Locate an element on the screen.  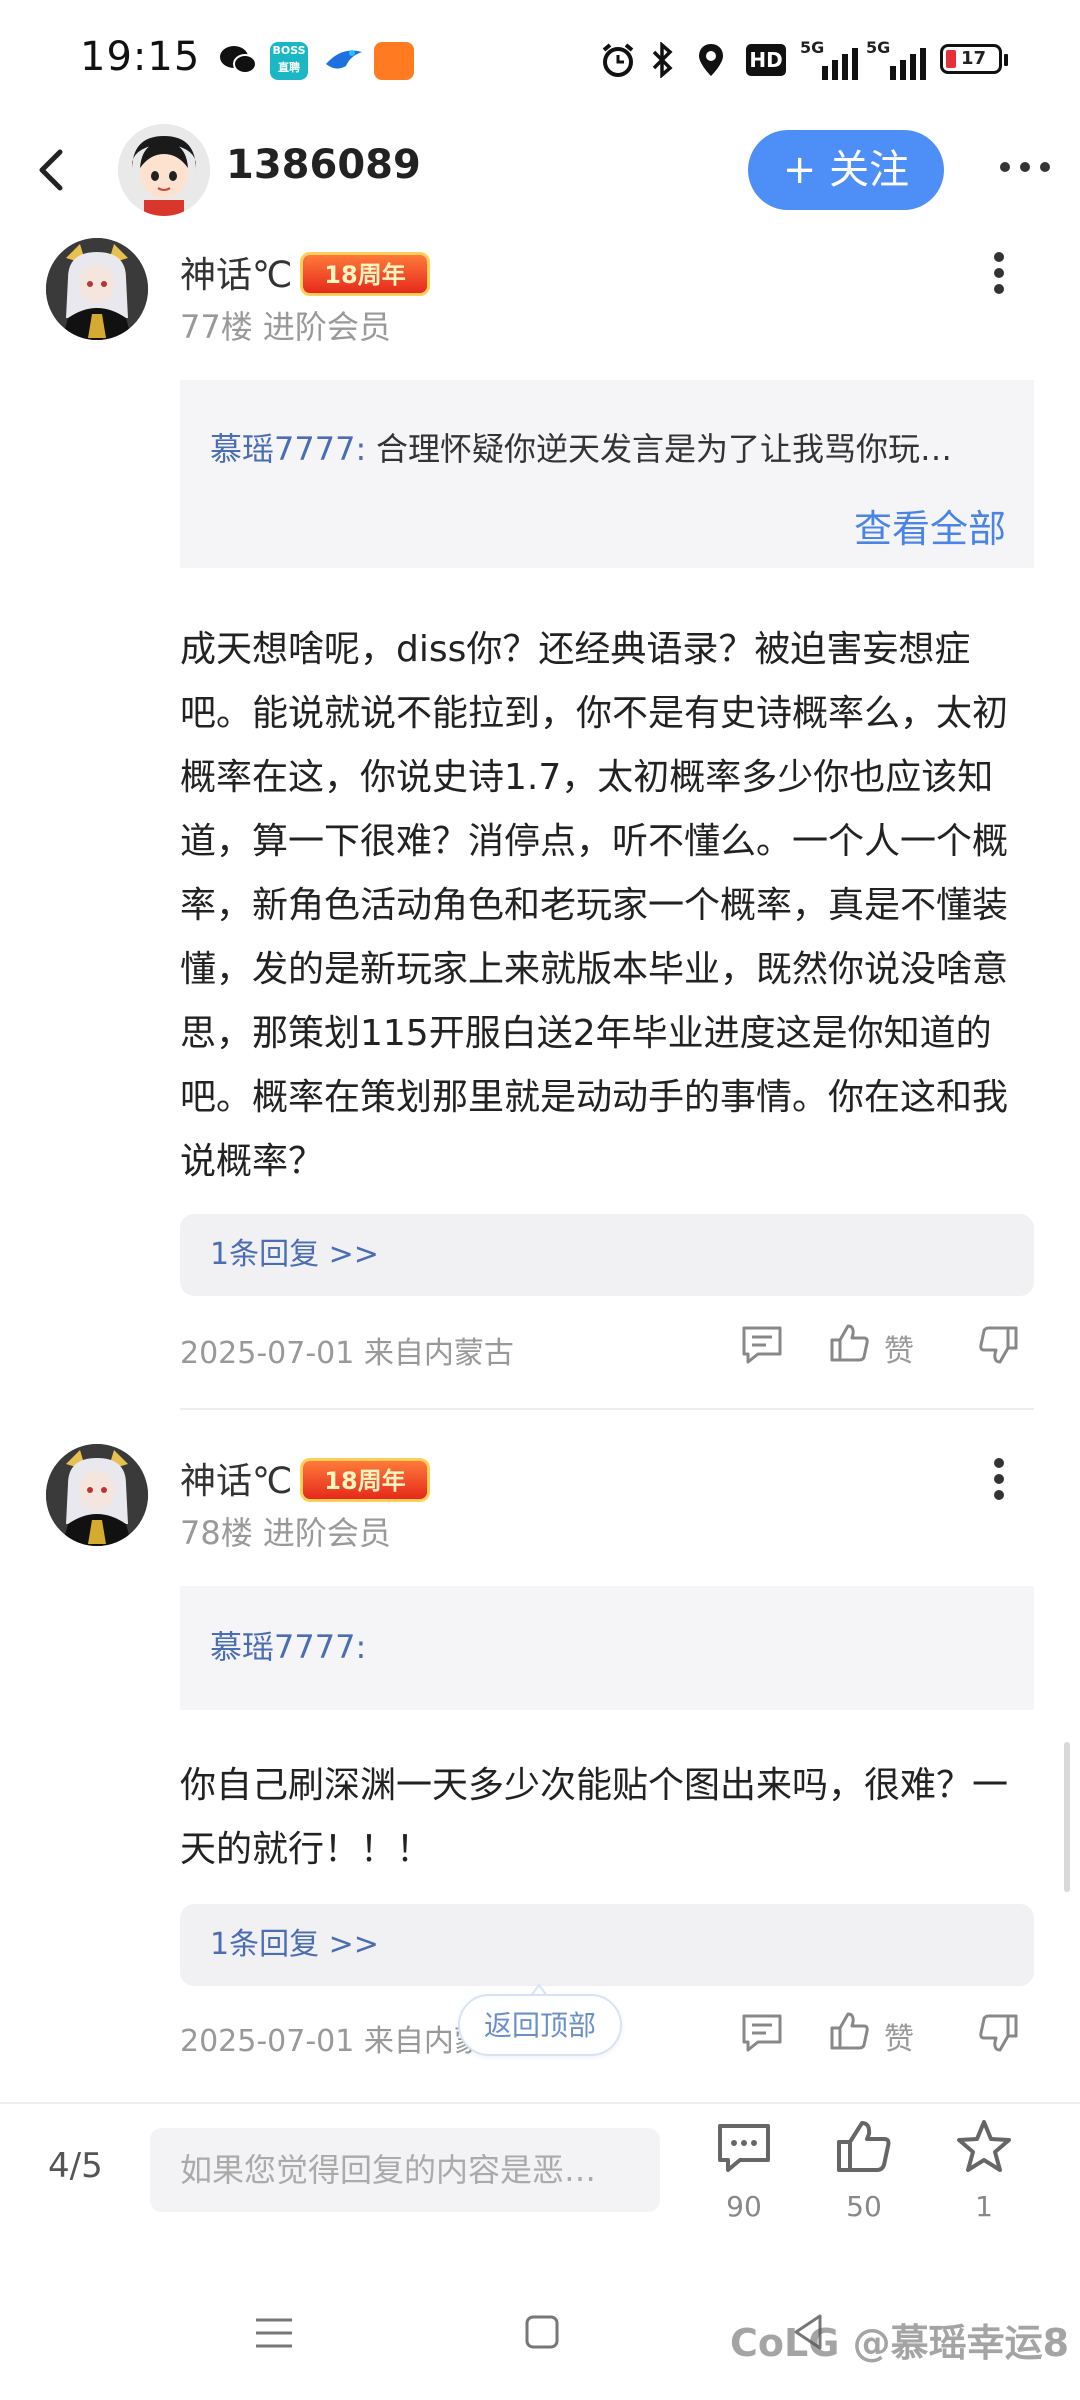
comment-count-icon is located at coordinates (744, 2148).